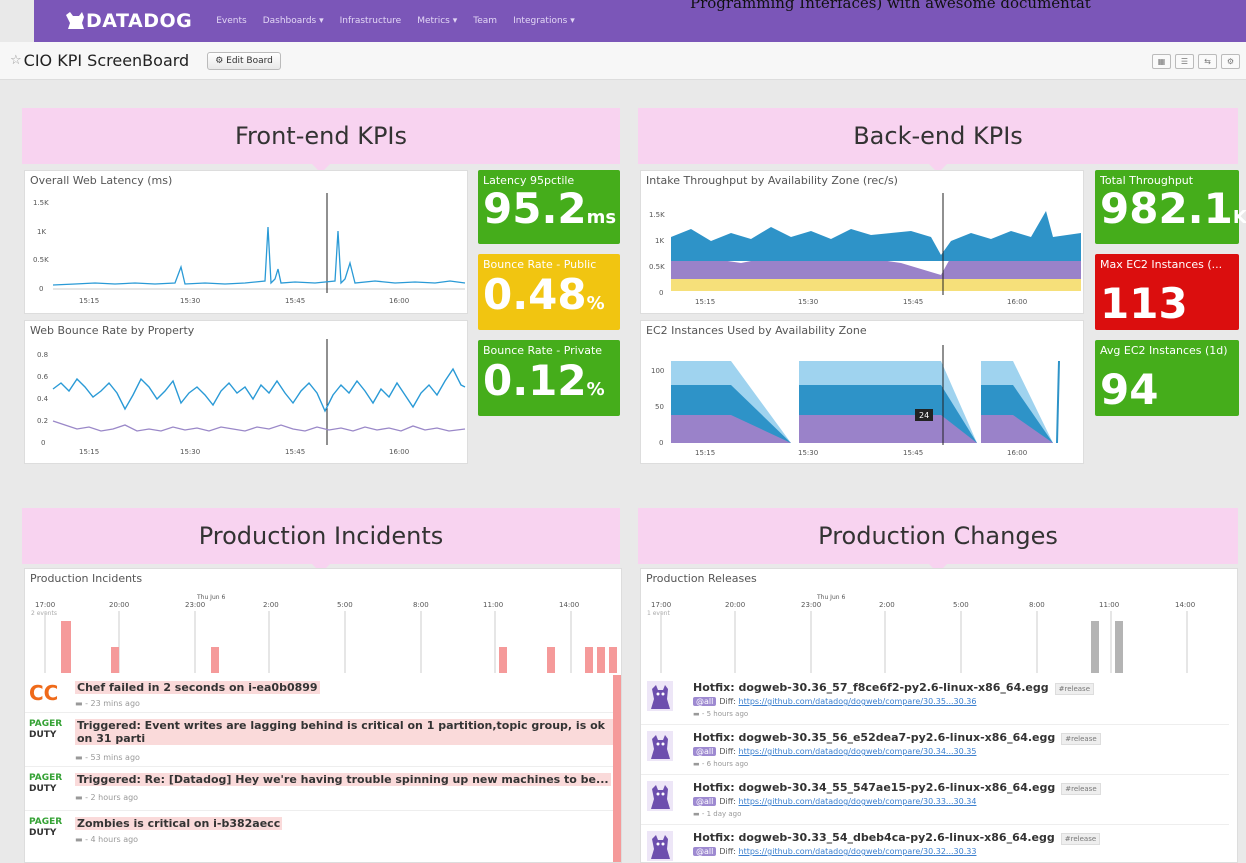 The image size is (1246, 863). What do you see at coordinates (293, 21) in the screenshot?
I see `nav-dashboards: Dashboards ▾` at bounding box center [293, 21].